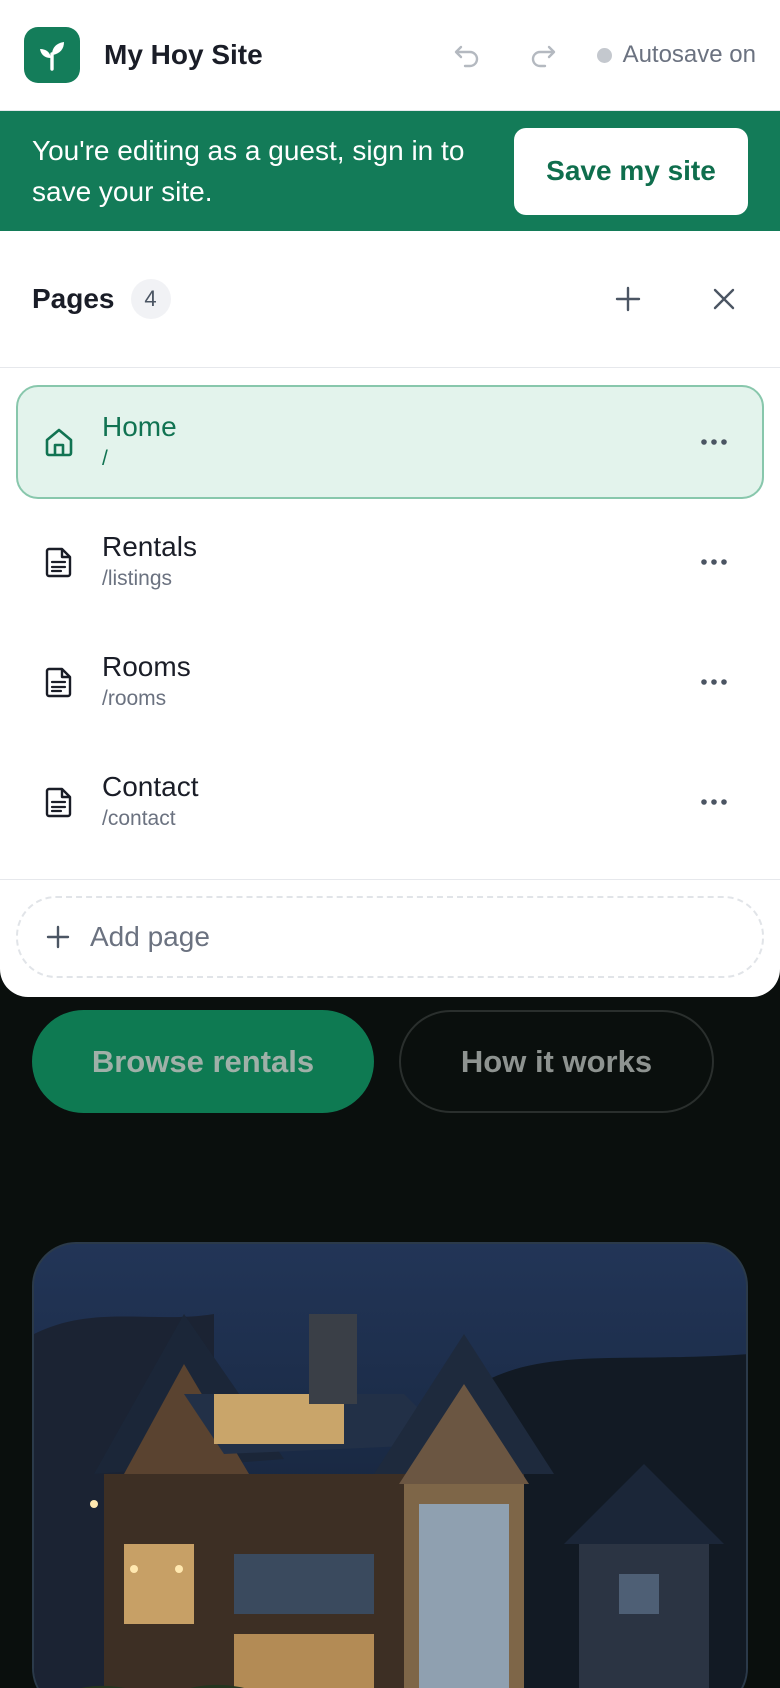 Image resolution: width=780 pixels, height=1688 pixels. Describe the element at coordinates (390, 802) in the screenshot. I see `page-item-contact: Contact /contact` at that location.